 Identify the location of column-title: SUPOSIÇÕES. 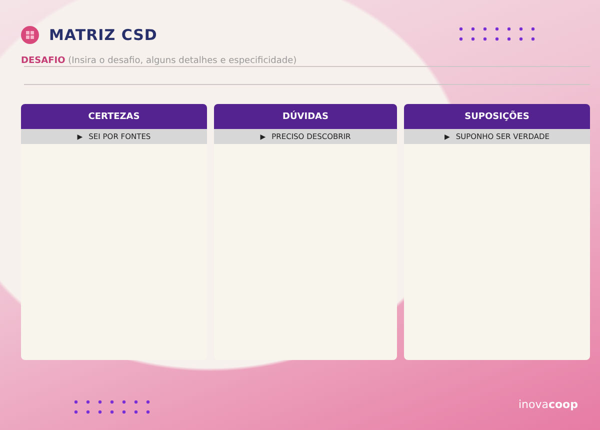
(497, 116).